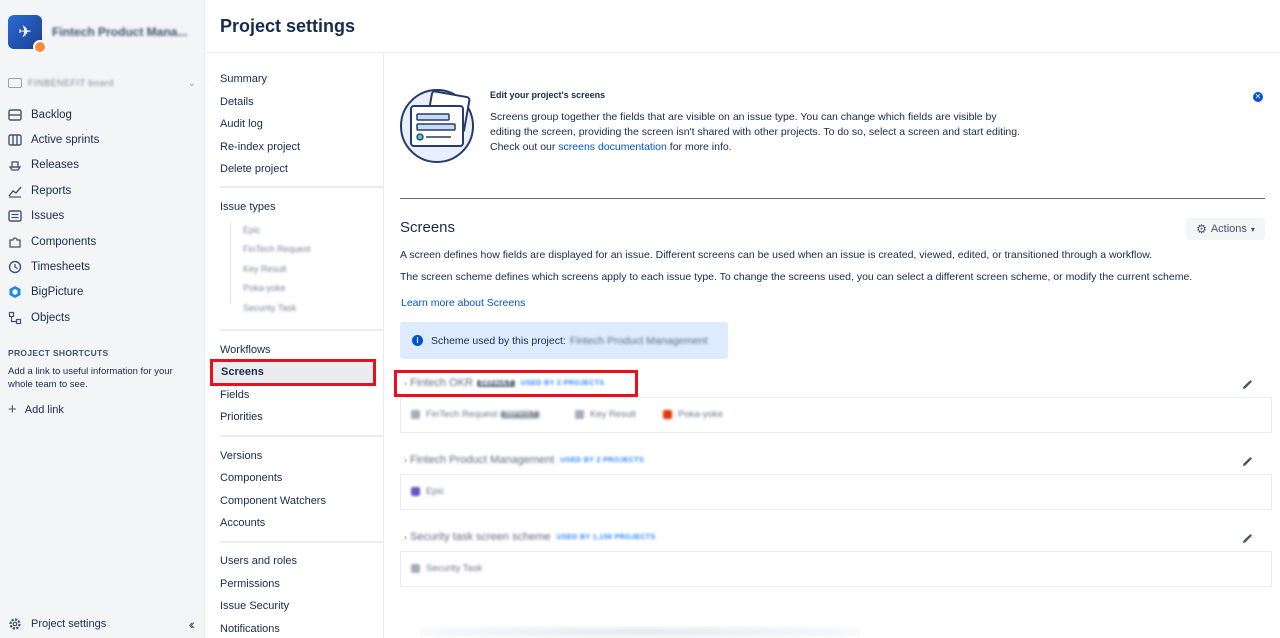 The image size is (1280, 638). What do you see at coordinates (15, 242) in the screenshot?
I see `puzzle-icon` at bounding box center [15, 242].